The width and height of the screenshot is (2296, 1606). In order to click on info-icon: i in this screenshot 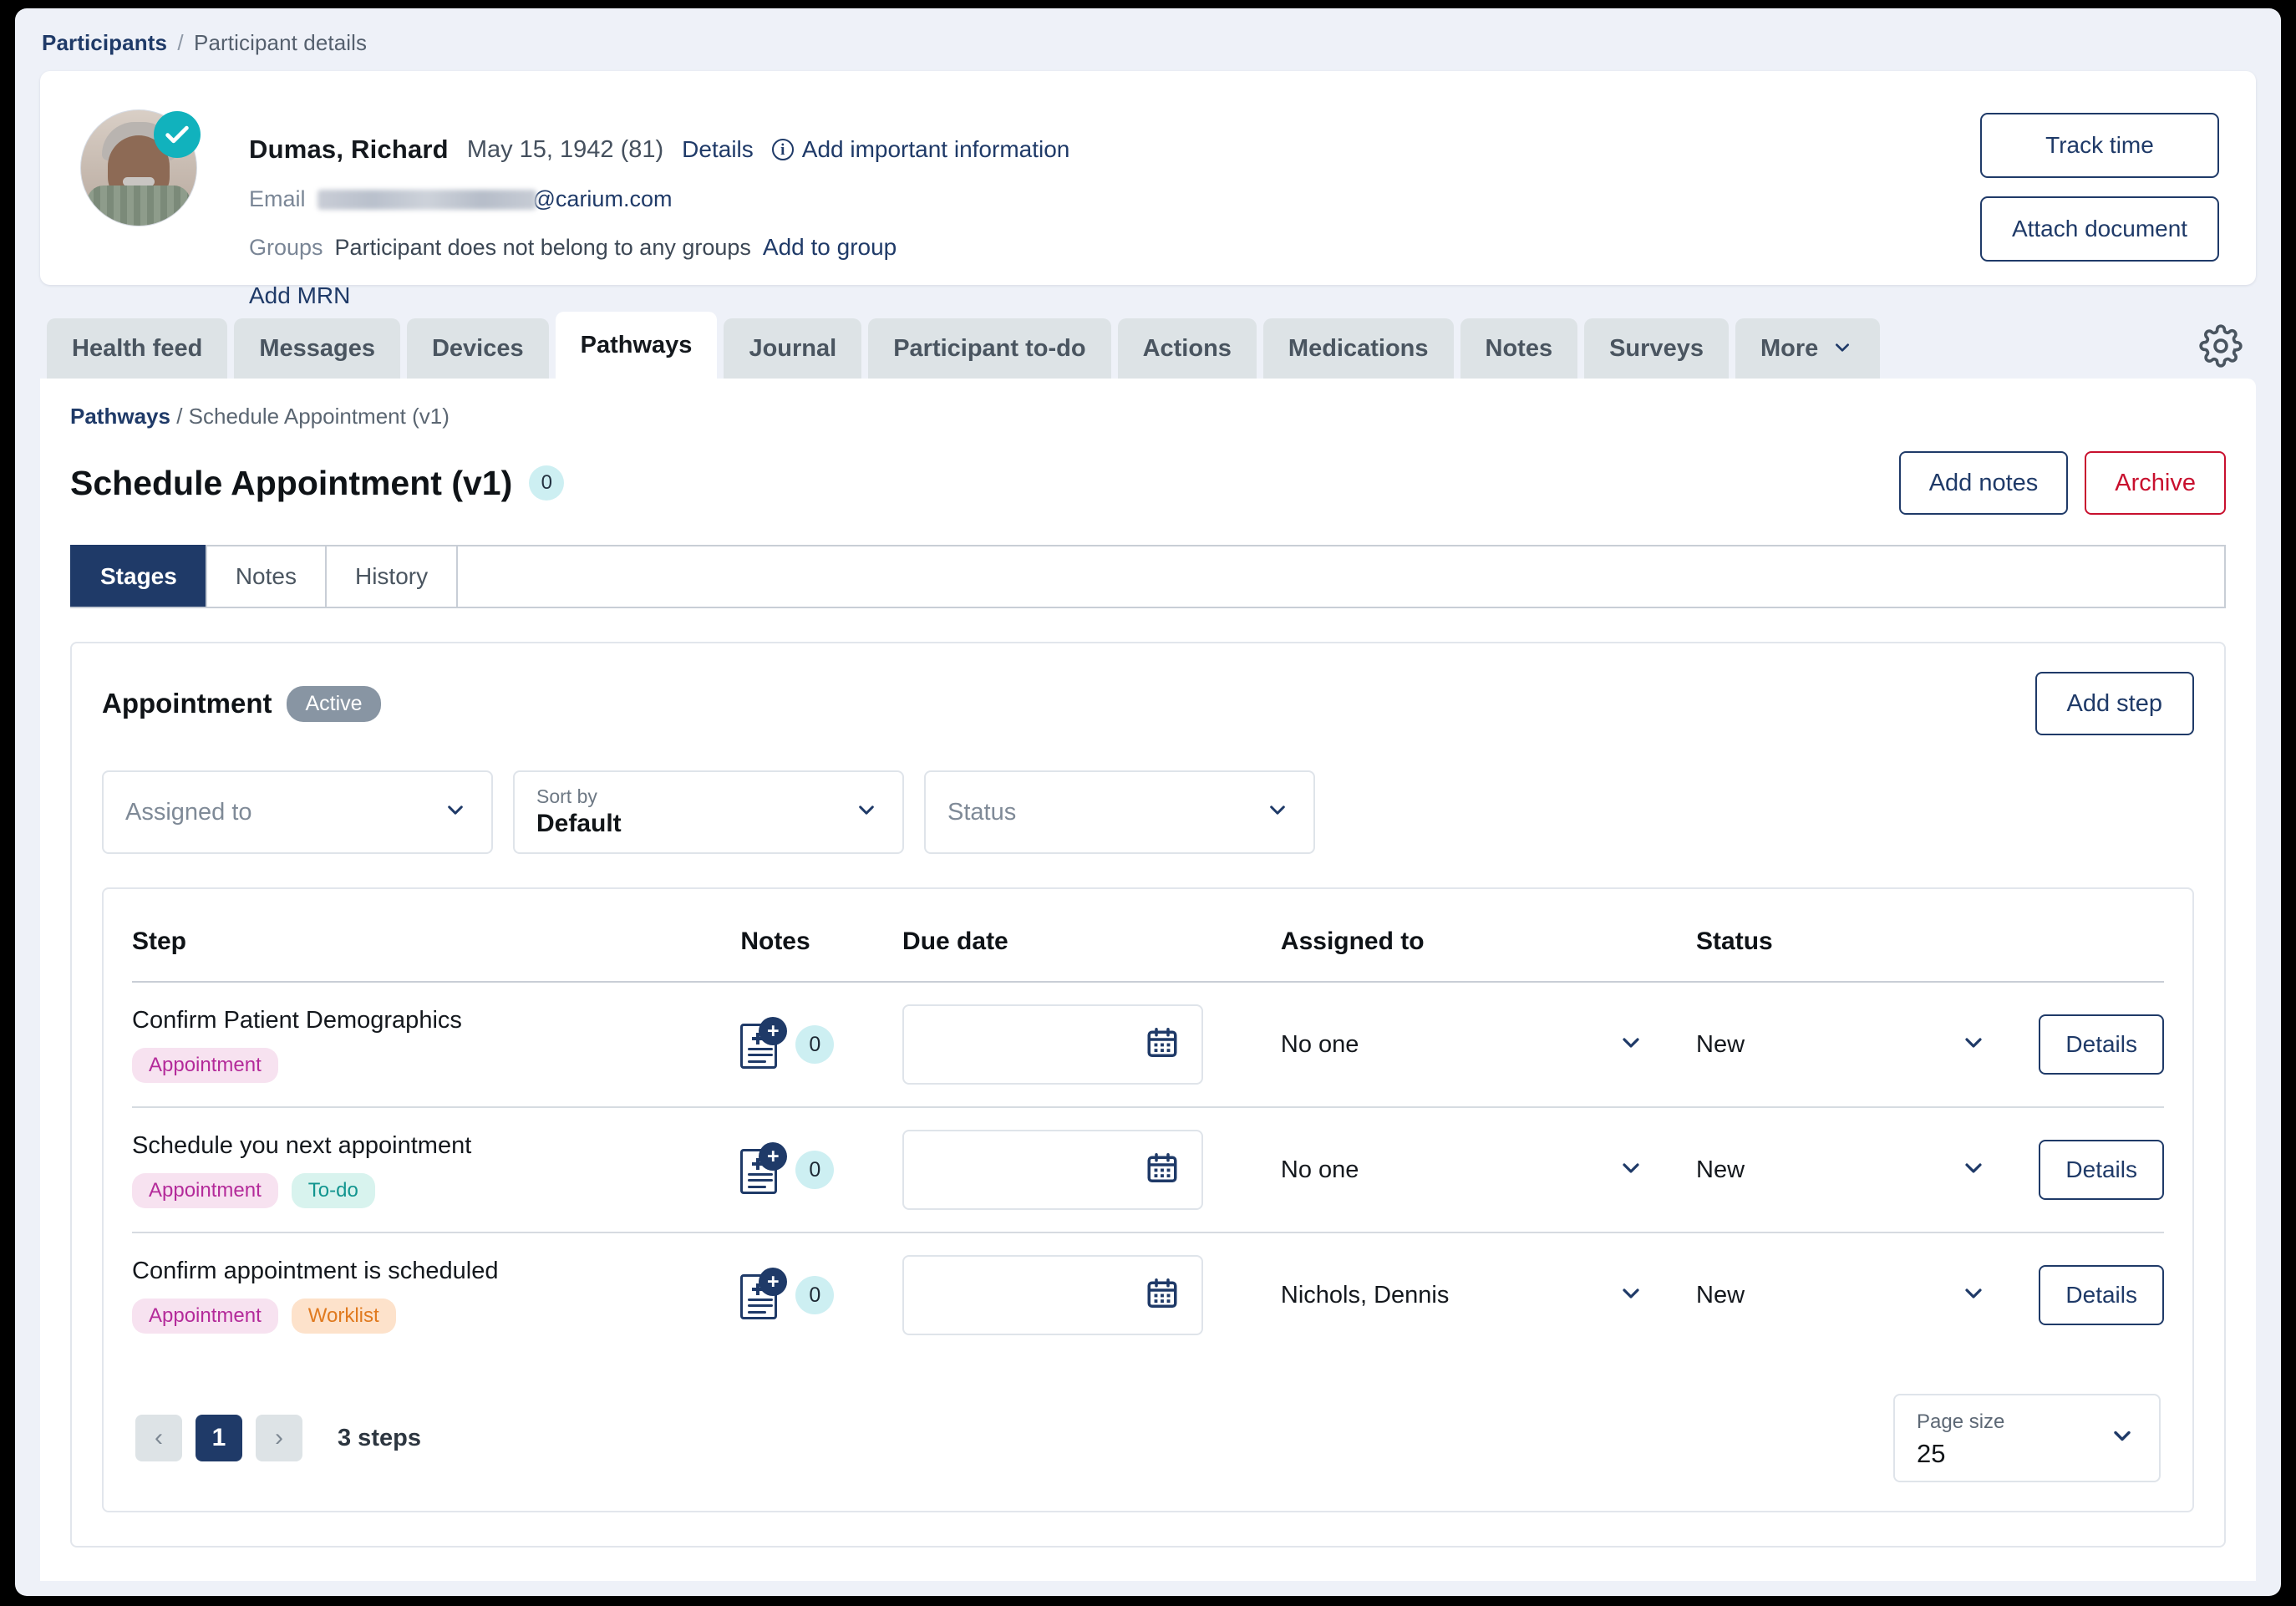, I will do `click(783, 149)`.